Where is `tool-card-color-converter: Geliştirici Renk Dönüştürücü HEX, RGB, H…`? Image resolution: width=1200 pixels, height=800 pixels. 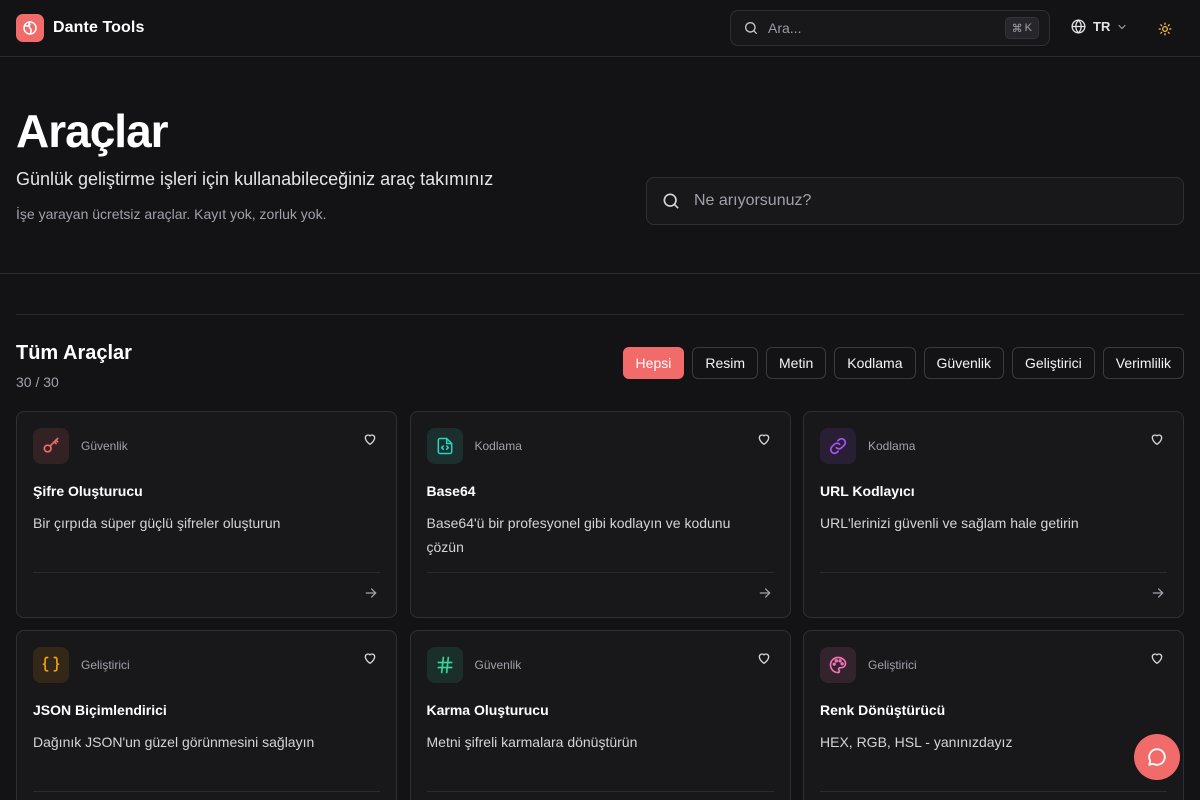 tool-card-color-converter: Geliştirici Renk Dönüştürücü HEX, RGB, H… is located at coordinates (993, 715).